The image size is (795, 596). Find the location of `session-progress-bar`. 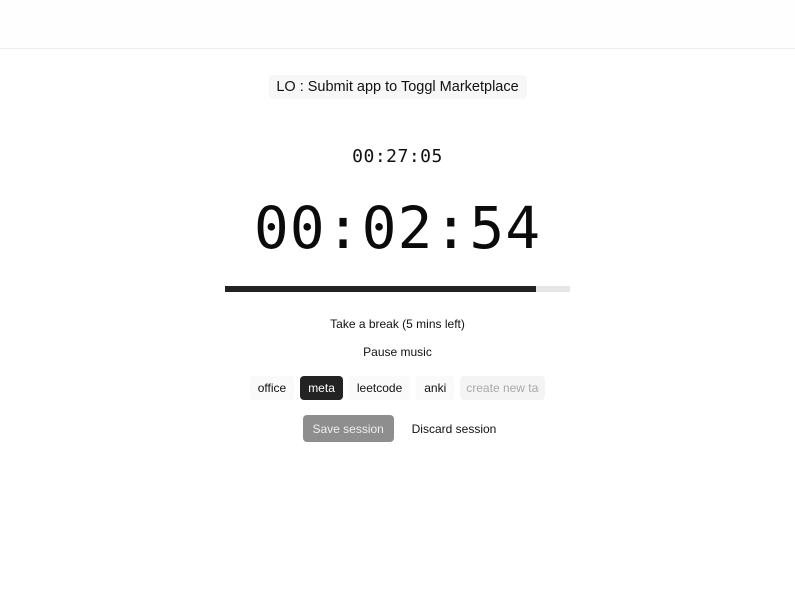

session-progress-bar is located at coordinates (397, 289).